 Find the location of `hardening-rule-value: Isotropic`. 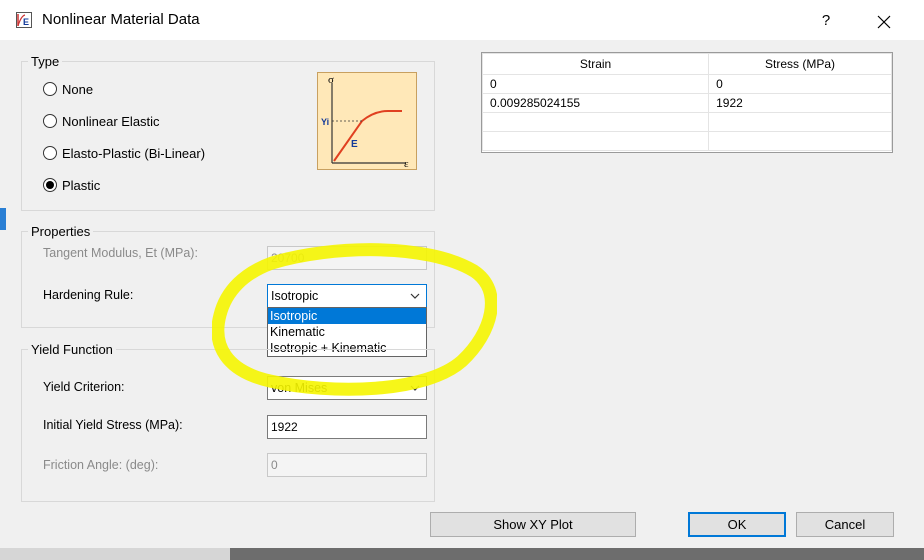

hardening-rule-value: Isotropic is located at coordinates (295, 296).